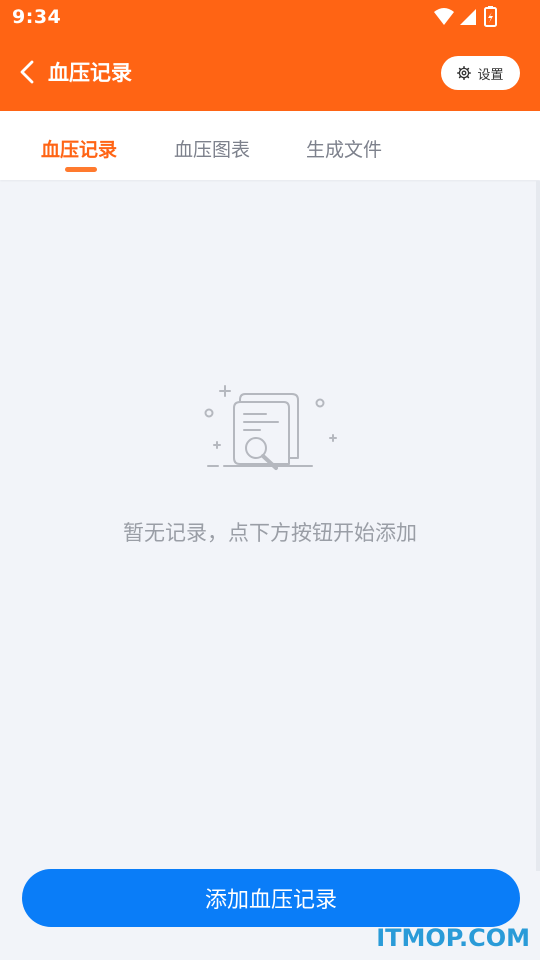  I want to click on tab-records: 血压记录, so click(79, 148).